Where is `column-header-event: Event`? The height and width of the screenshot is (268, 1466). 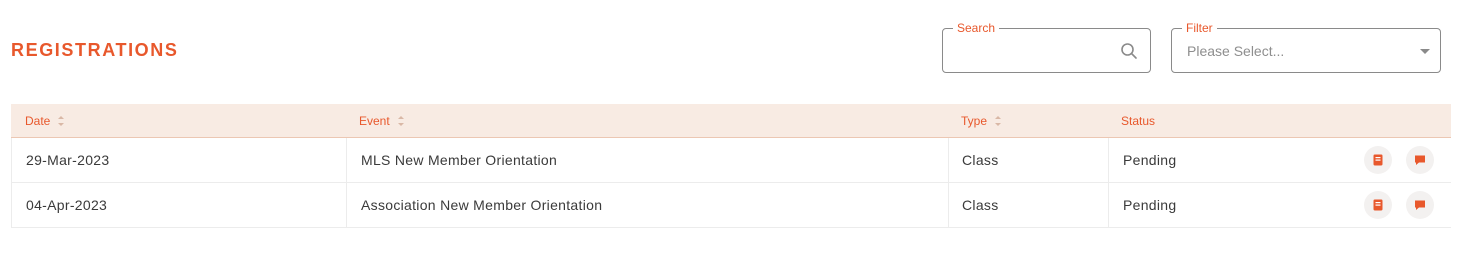 column-header-event: Event is located at coordinates (381, 121).